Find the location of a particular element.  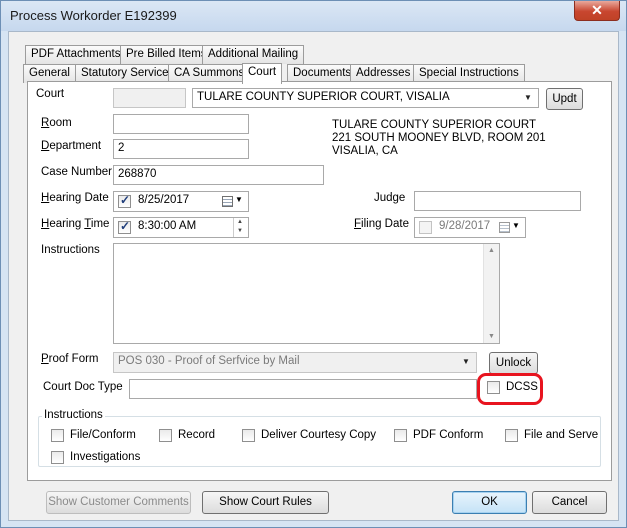

file-conform-label: File/Conform is located at coordinates (103, 435).